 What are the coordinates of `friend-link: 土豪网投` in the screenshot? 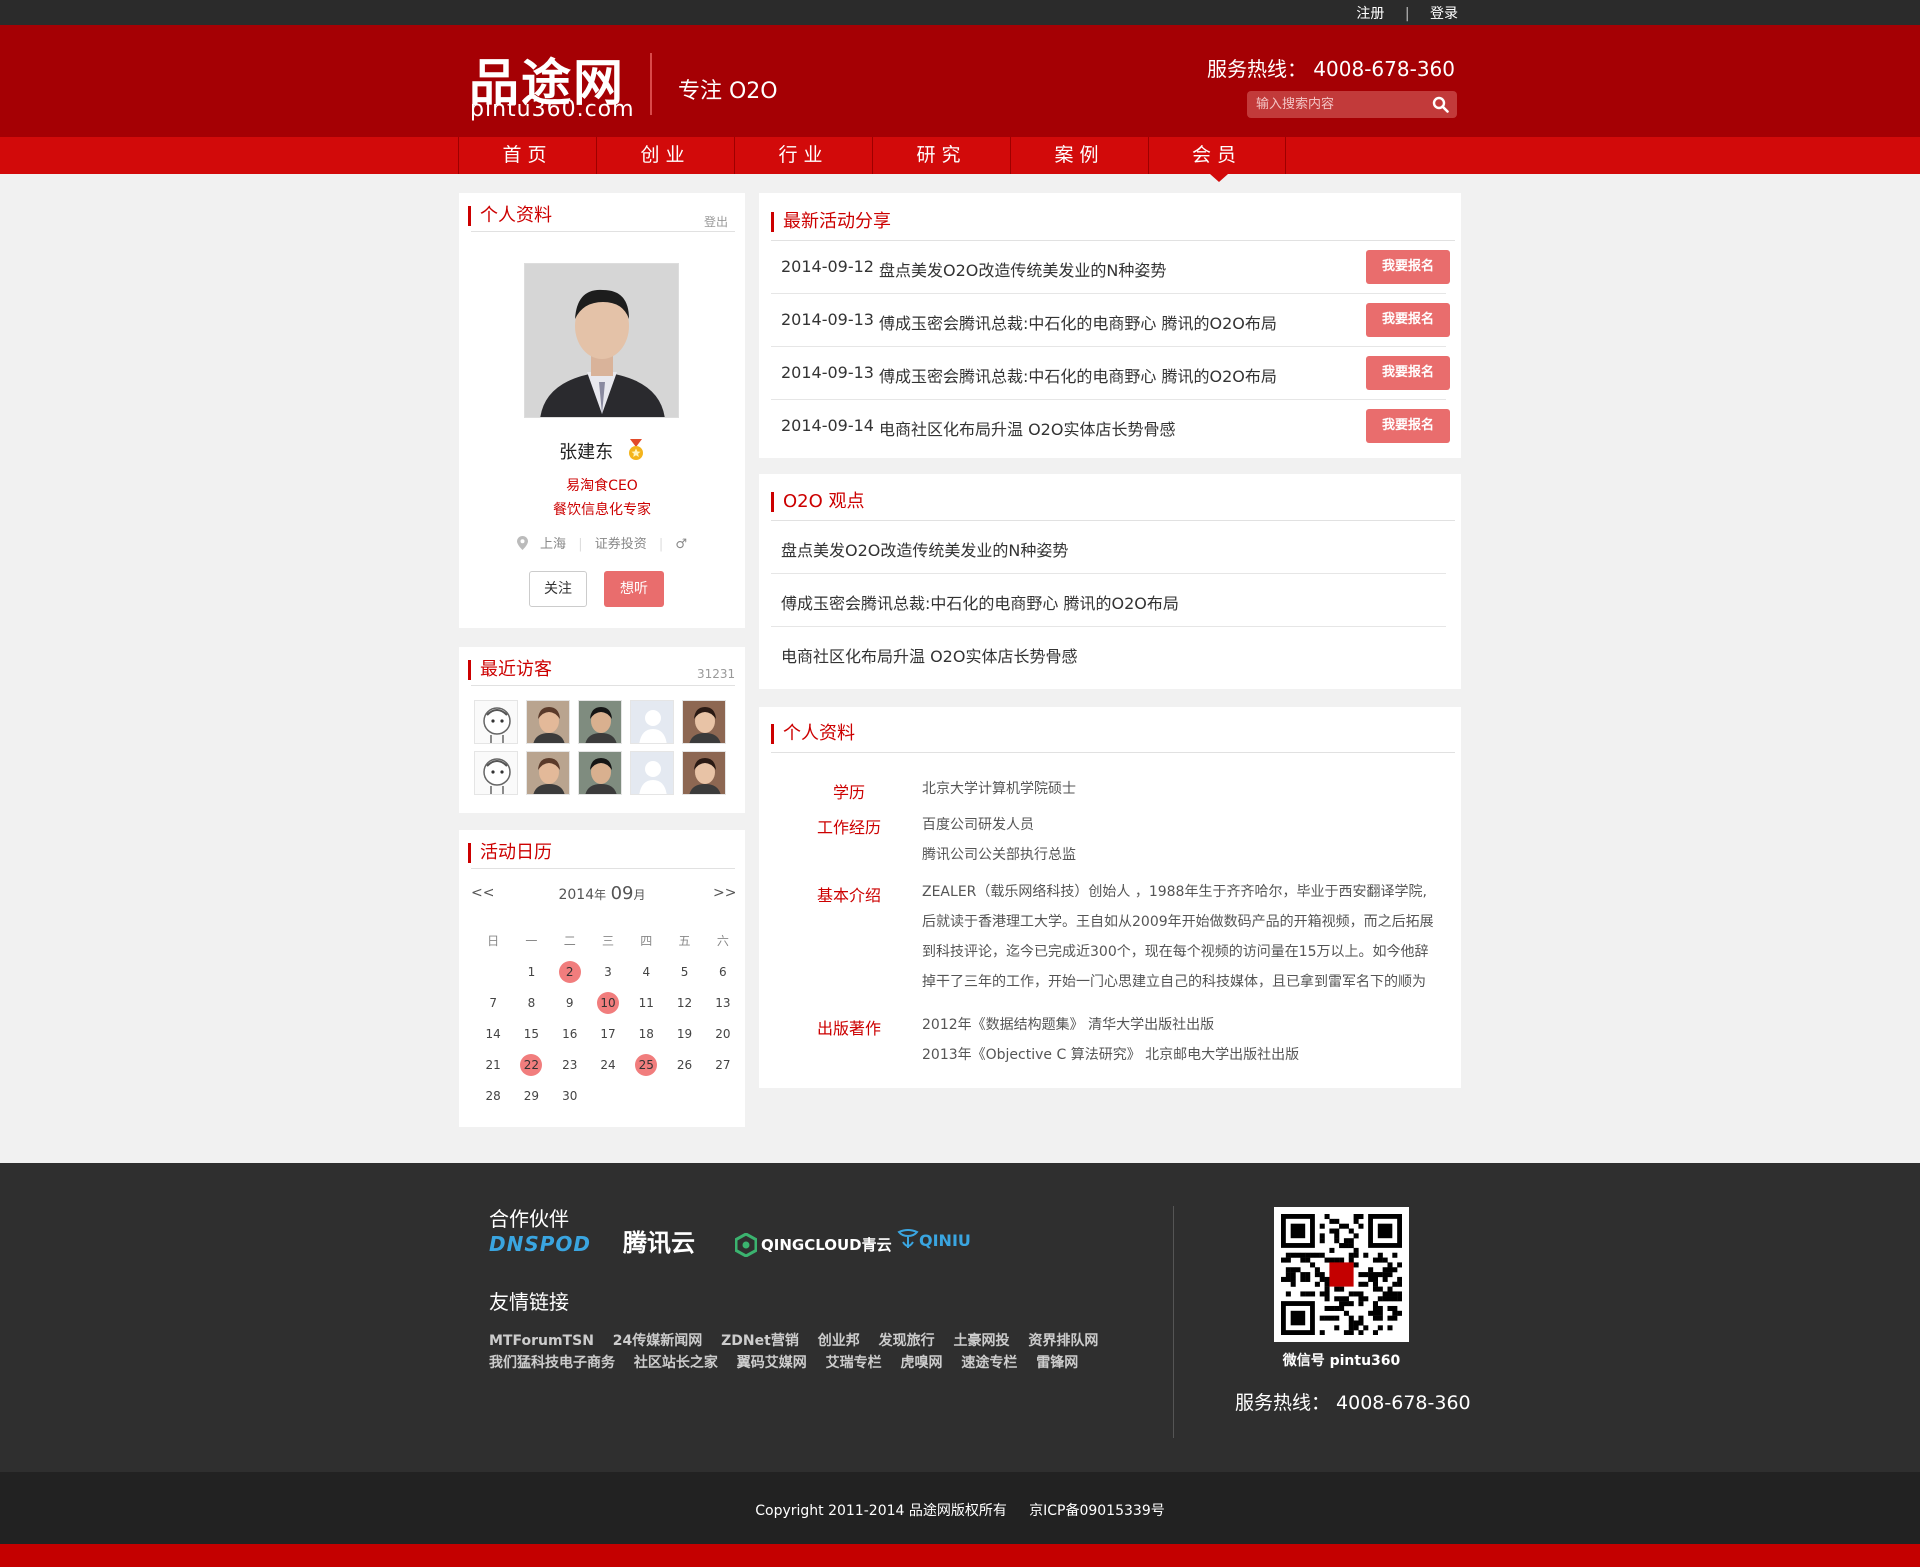 It's located at (981, 1341).